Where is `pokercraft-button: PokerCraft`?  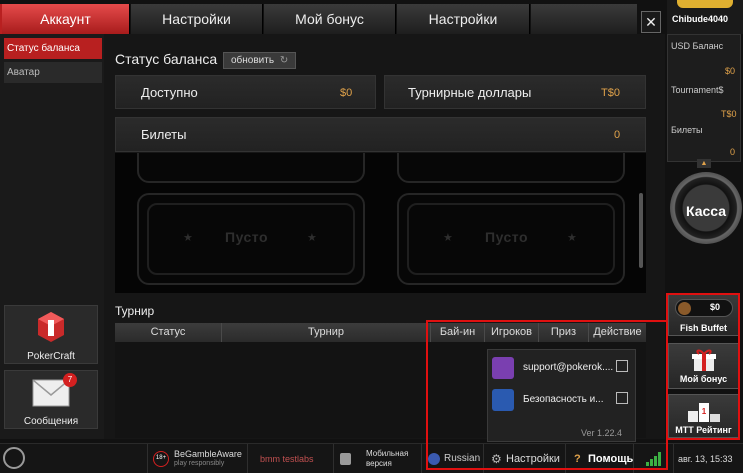 pokercraft-button: PokerCraft is located at coordinates (51, 334).